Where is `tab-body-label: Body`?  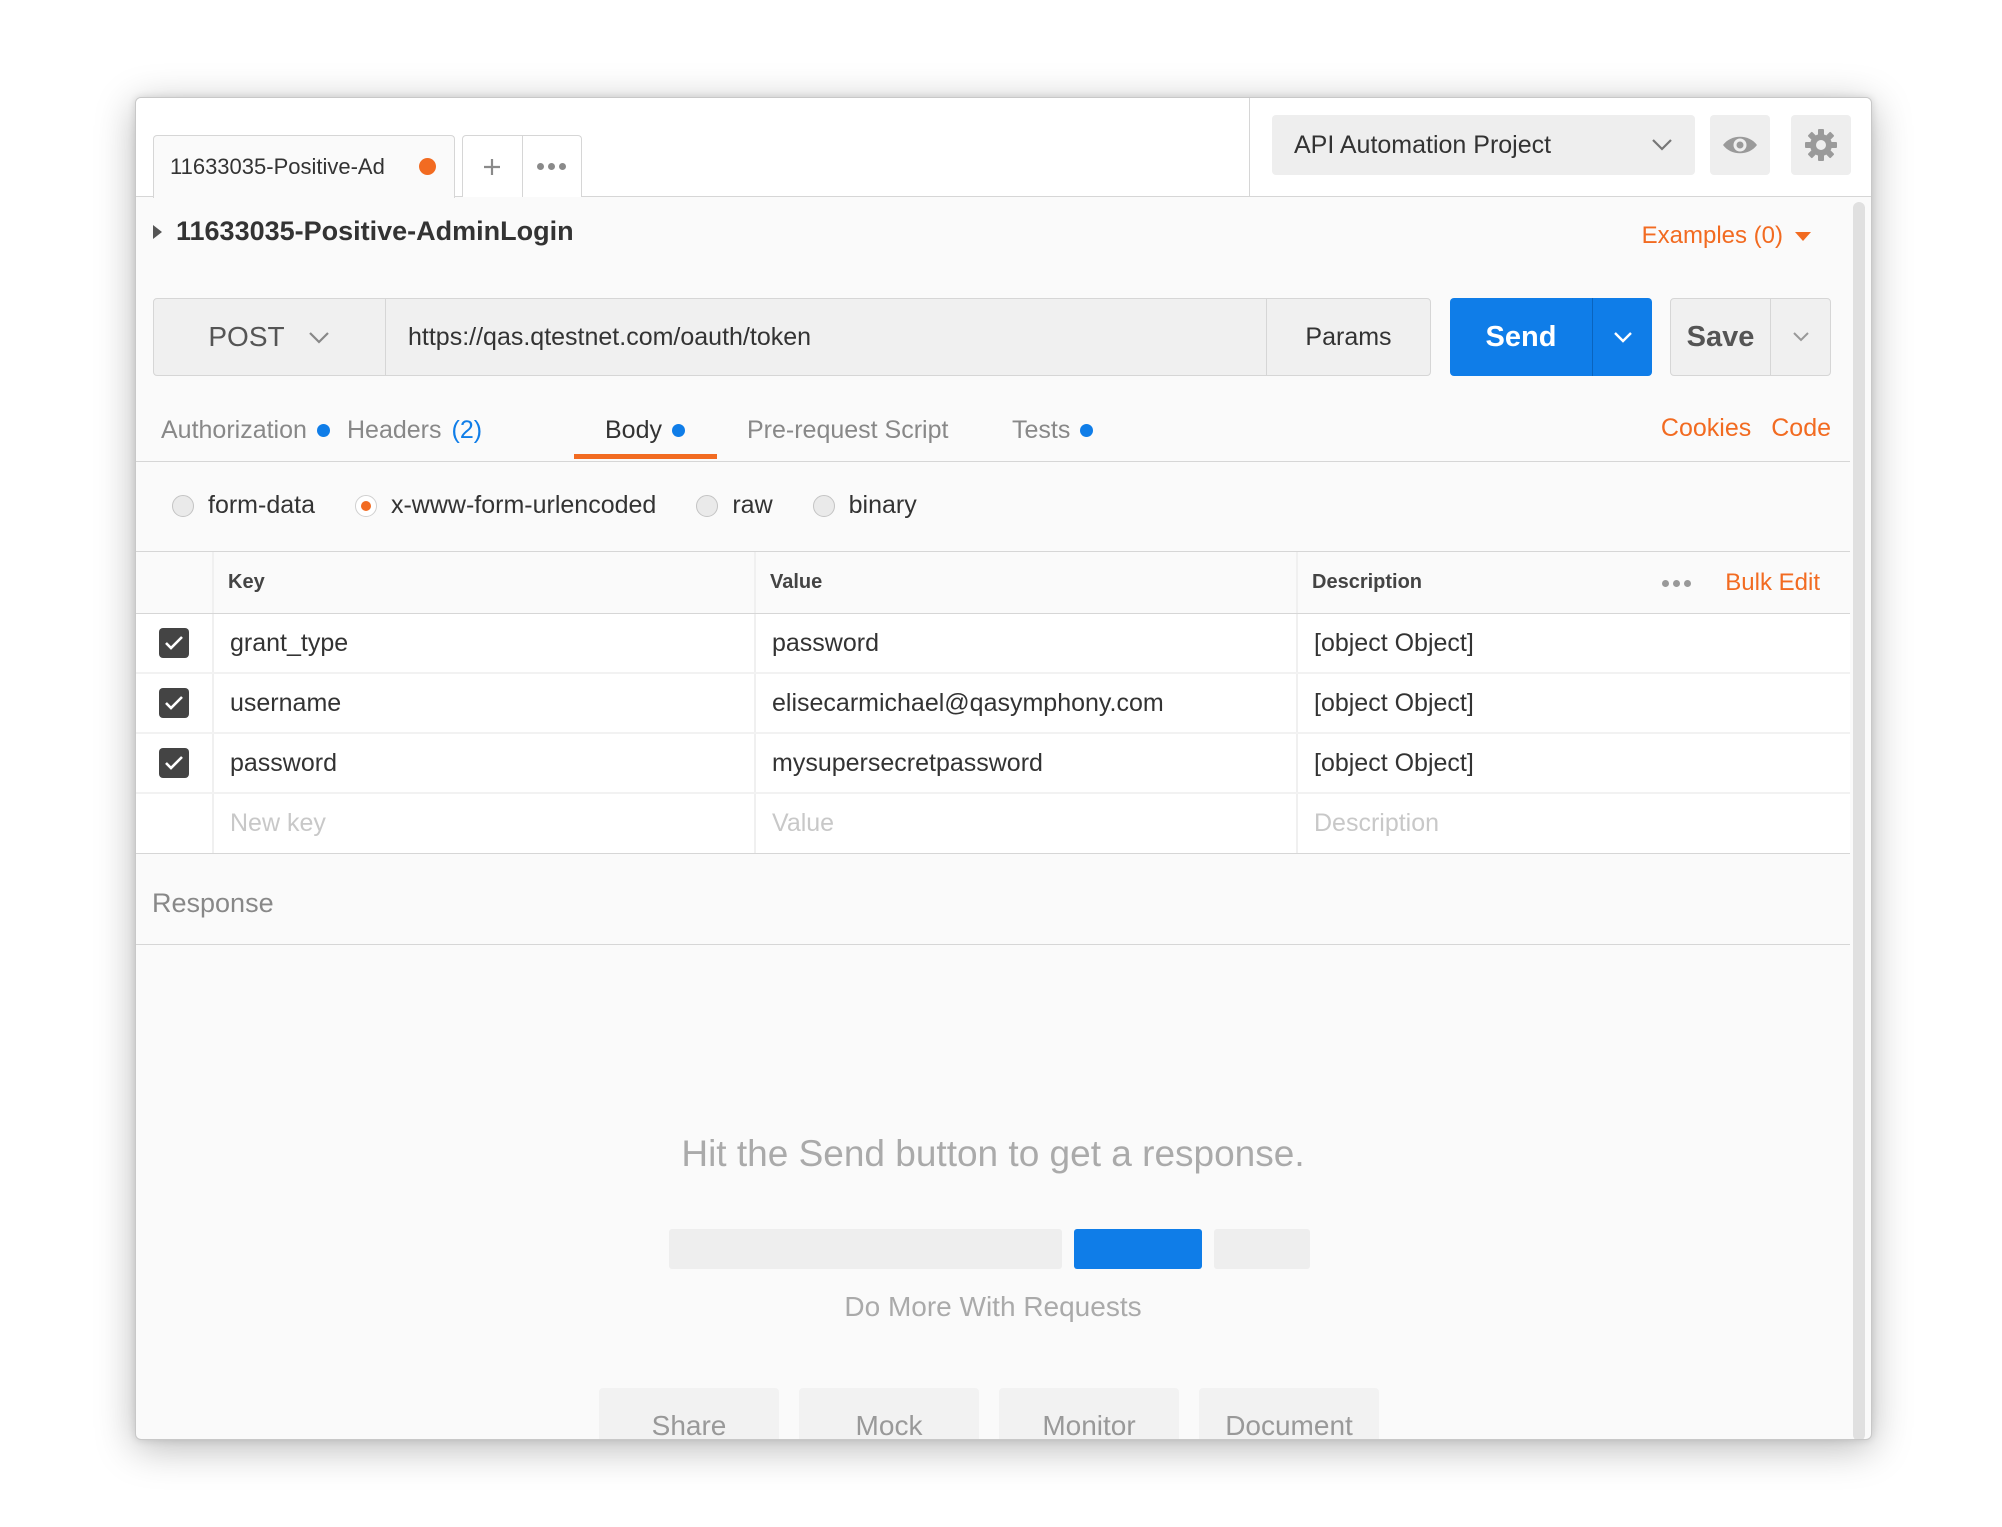
tab-body-label: Body is located at coordinates (633, 429).